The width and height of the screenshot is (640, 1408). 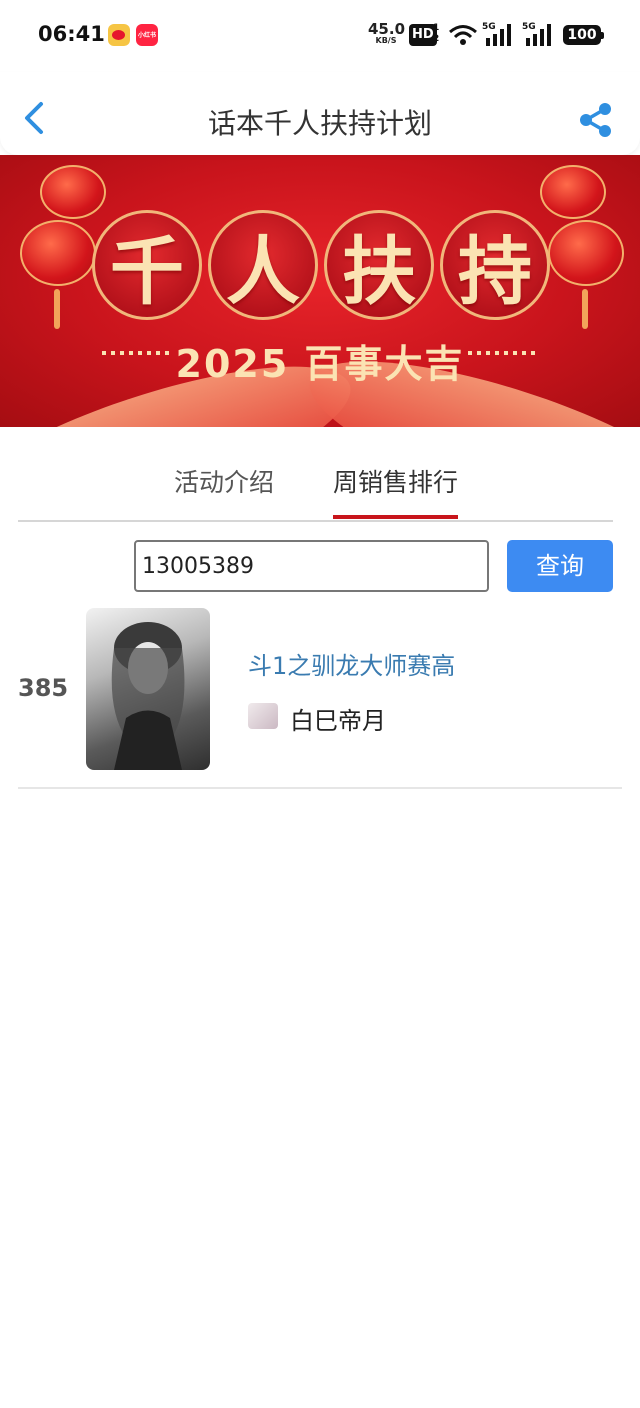 I want to click on rank-number: 385, so click(x=43, y=688).